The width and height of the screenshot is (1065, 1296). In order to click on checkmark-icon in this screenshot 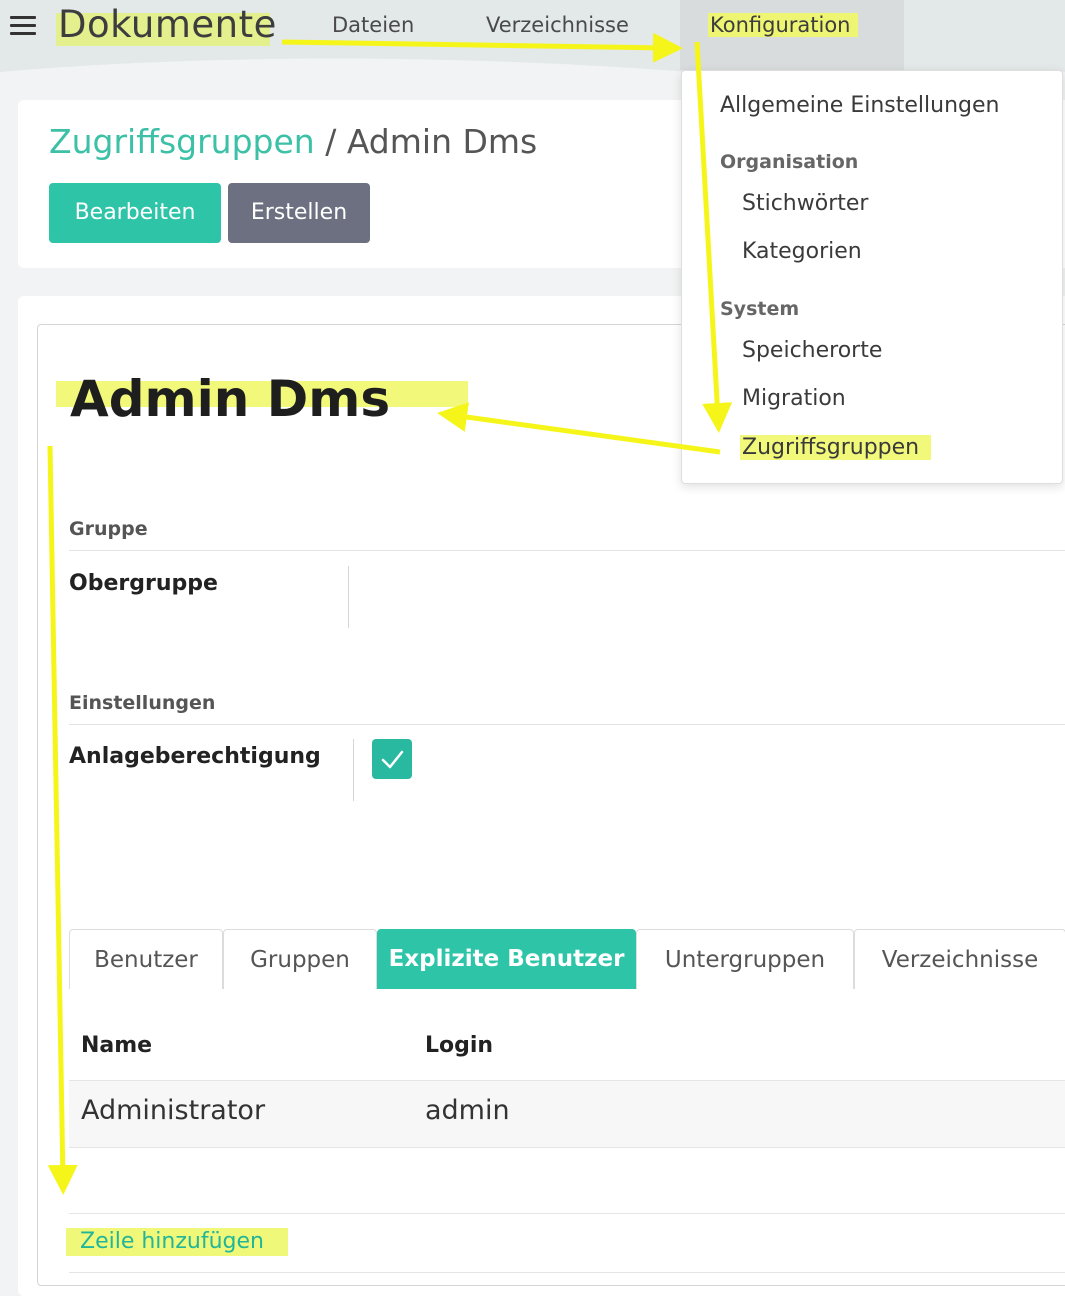, I will do `click(392, 759)`.